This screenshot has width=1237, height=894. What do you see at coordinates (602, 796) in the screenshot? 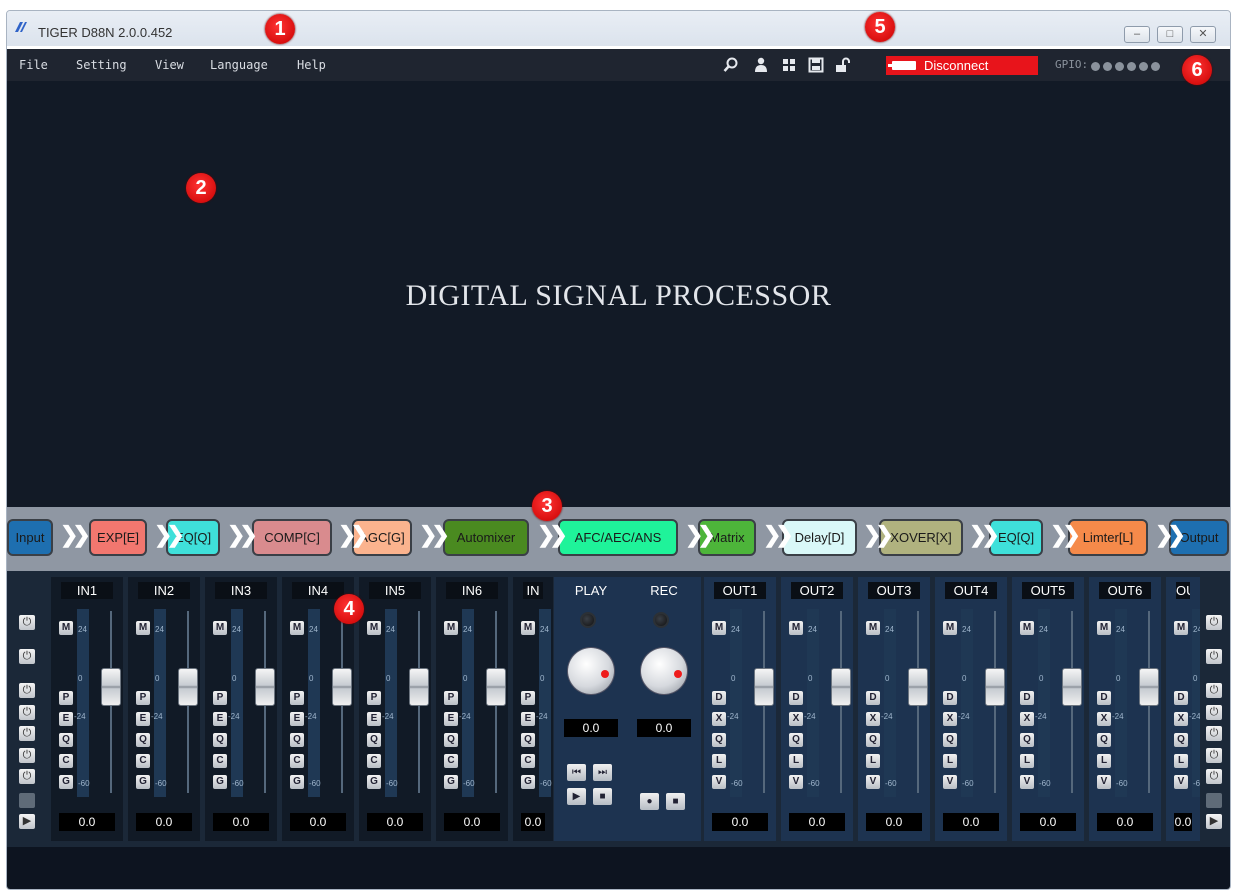
I see `stop-button: ■` at bounding box center [602, 796].